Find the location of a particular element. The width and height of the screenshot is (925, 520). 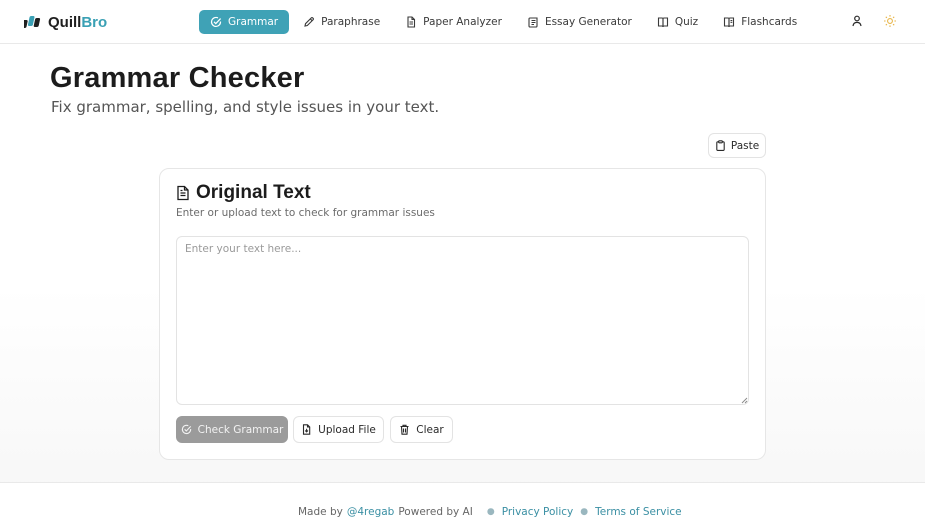

paste-button: Paste is located at coordinates (737, 145).